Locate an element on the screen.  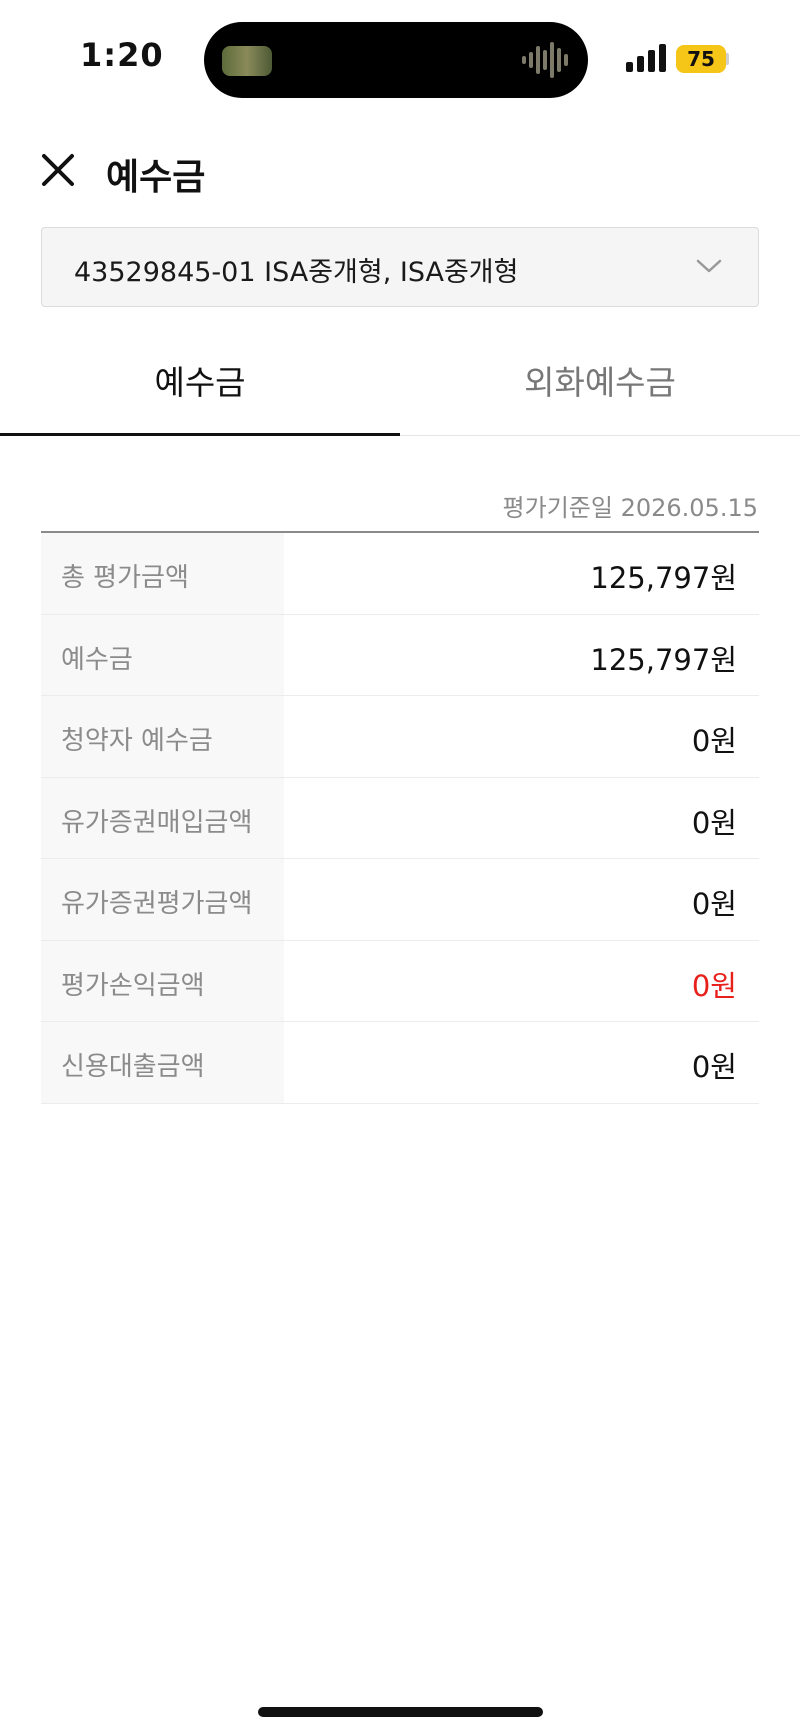
table-row-securities-purchase: 유가증권매입금액 0원 is located at coordinates (400, 818).